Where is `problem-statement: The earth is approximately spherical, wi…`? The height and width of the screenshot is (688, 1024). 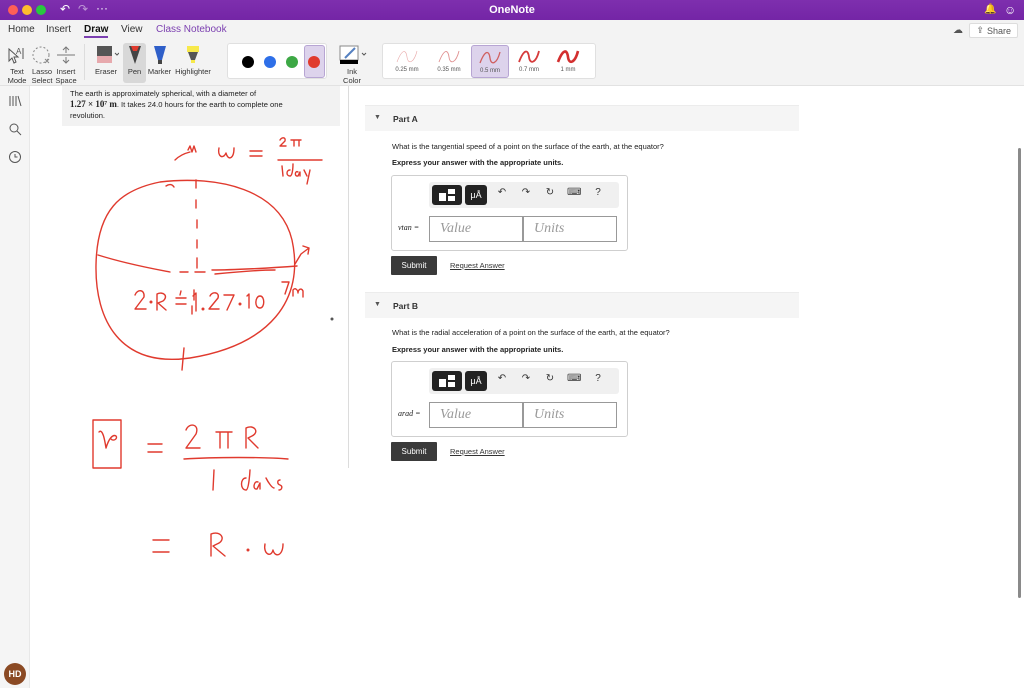 problem-statement: The earth is approximately spherical, wi… is located at coordinates (201, 106).